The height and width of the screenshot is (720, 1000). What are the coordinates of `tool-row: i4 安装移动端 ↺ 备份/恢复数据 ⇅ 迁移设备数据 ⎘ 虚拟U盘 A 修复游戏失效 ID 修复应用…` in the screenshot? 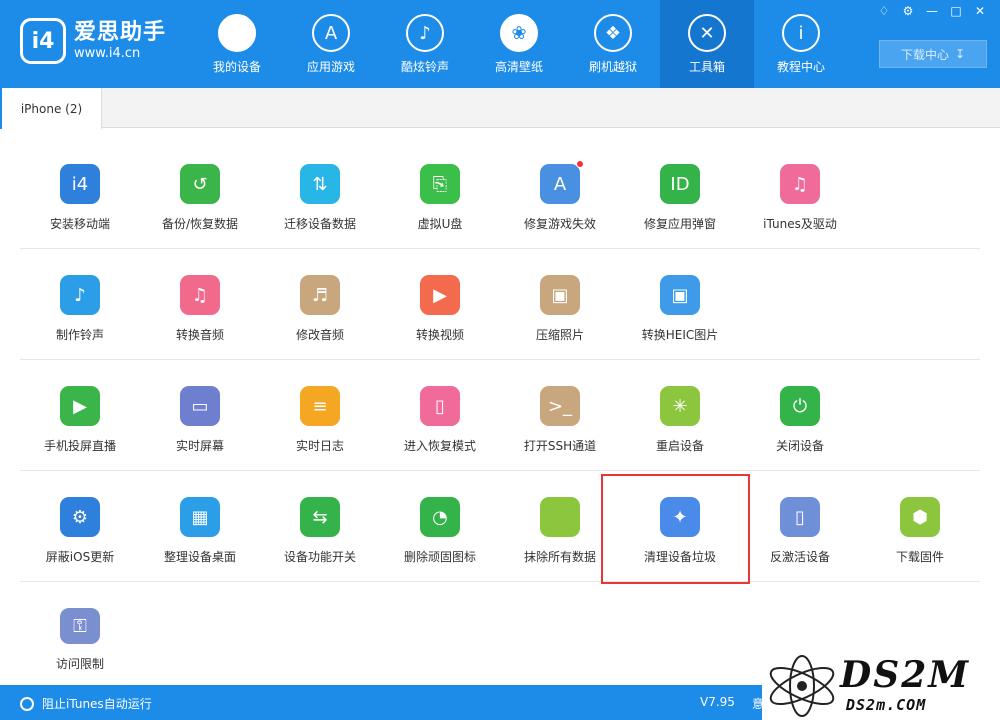 It's located at (500, 193).